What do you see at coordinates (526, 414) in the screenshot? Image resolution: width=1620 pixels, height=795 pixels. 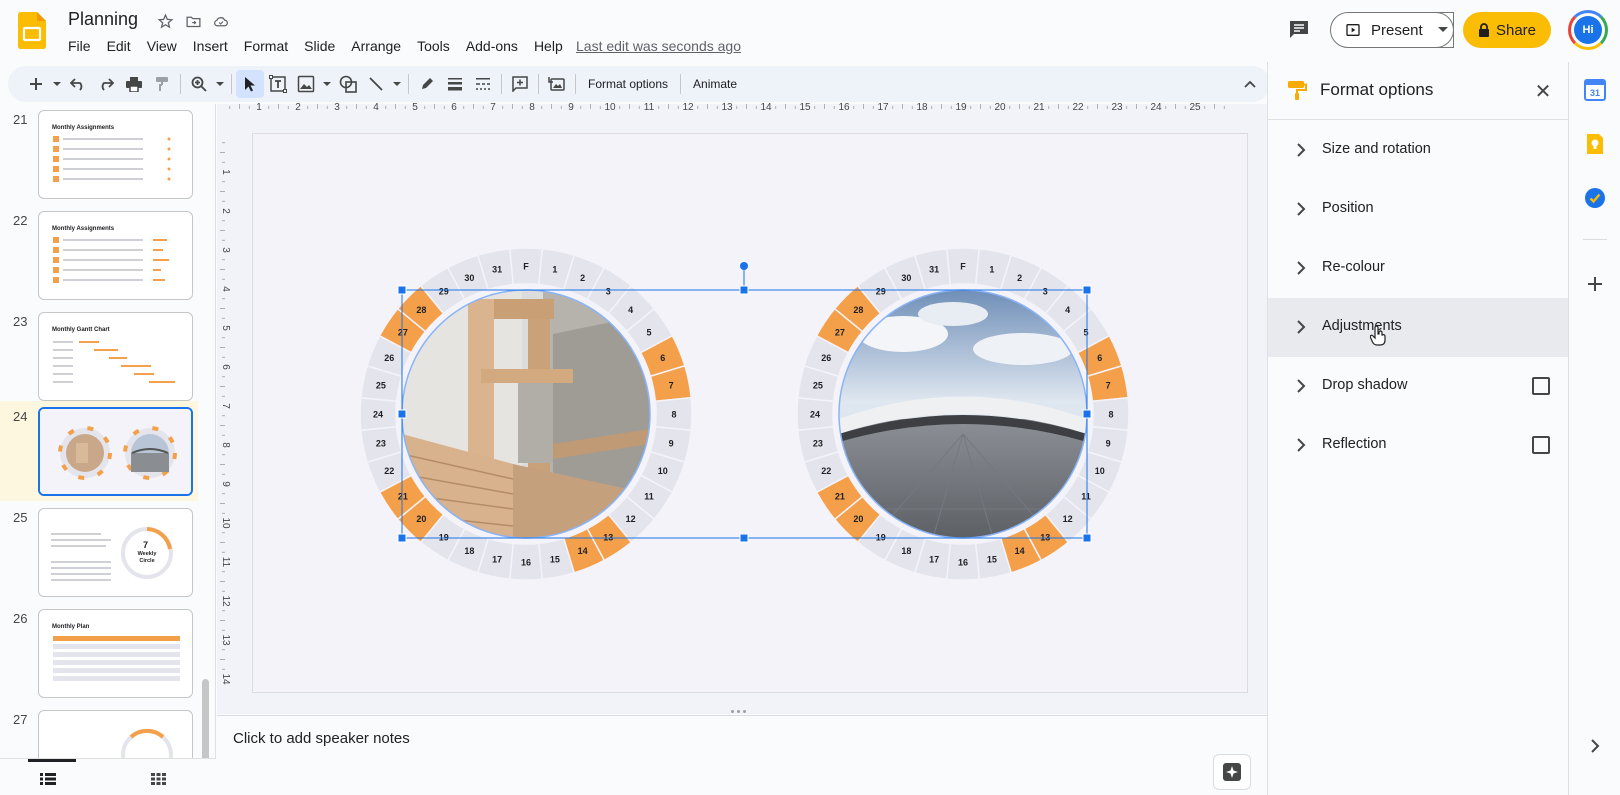 I see `architecture-image` at bounding box center [526, 414].